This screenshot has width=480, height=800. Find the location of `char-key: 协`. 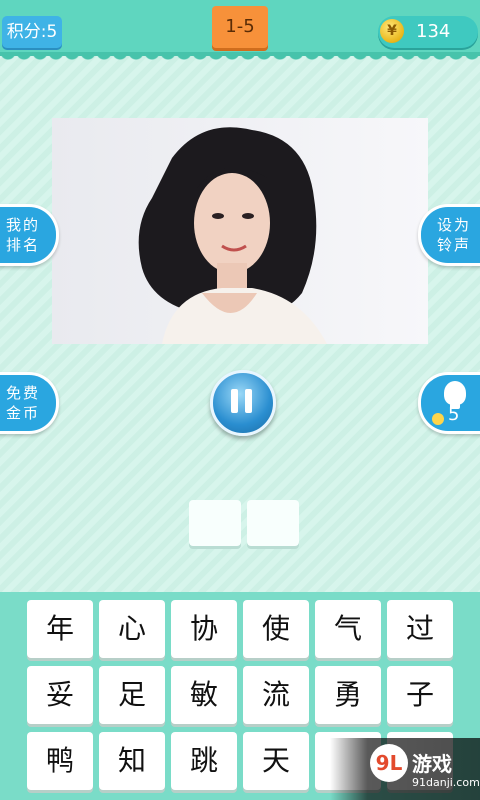

char-key: 协 is located at coordinates (204, 629).